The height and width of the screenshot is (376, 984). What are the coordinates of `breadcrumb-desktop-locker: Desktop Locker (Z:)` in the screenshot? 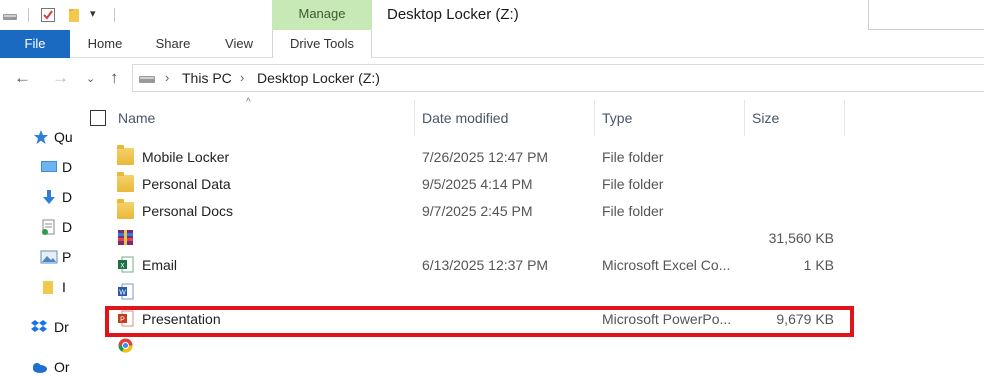 It's located at (318, 78).